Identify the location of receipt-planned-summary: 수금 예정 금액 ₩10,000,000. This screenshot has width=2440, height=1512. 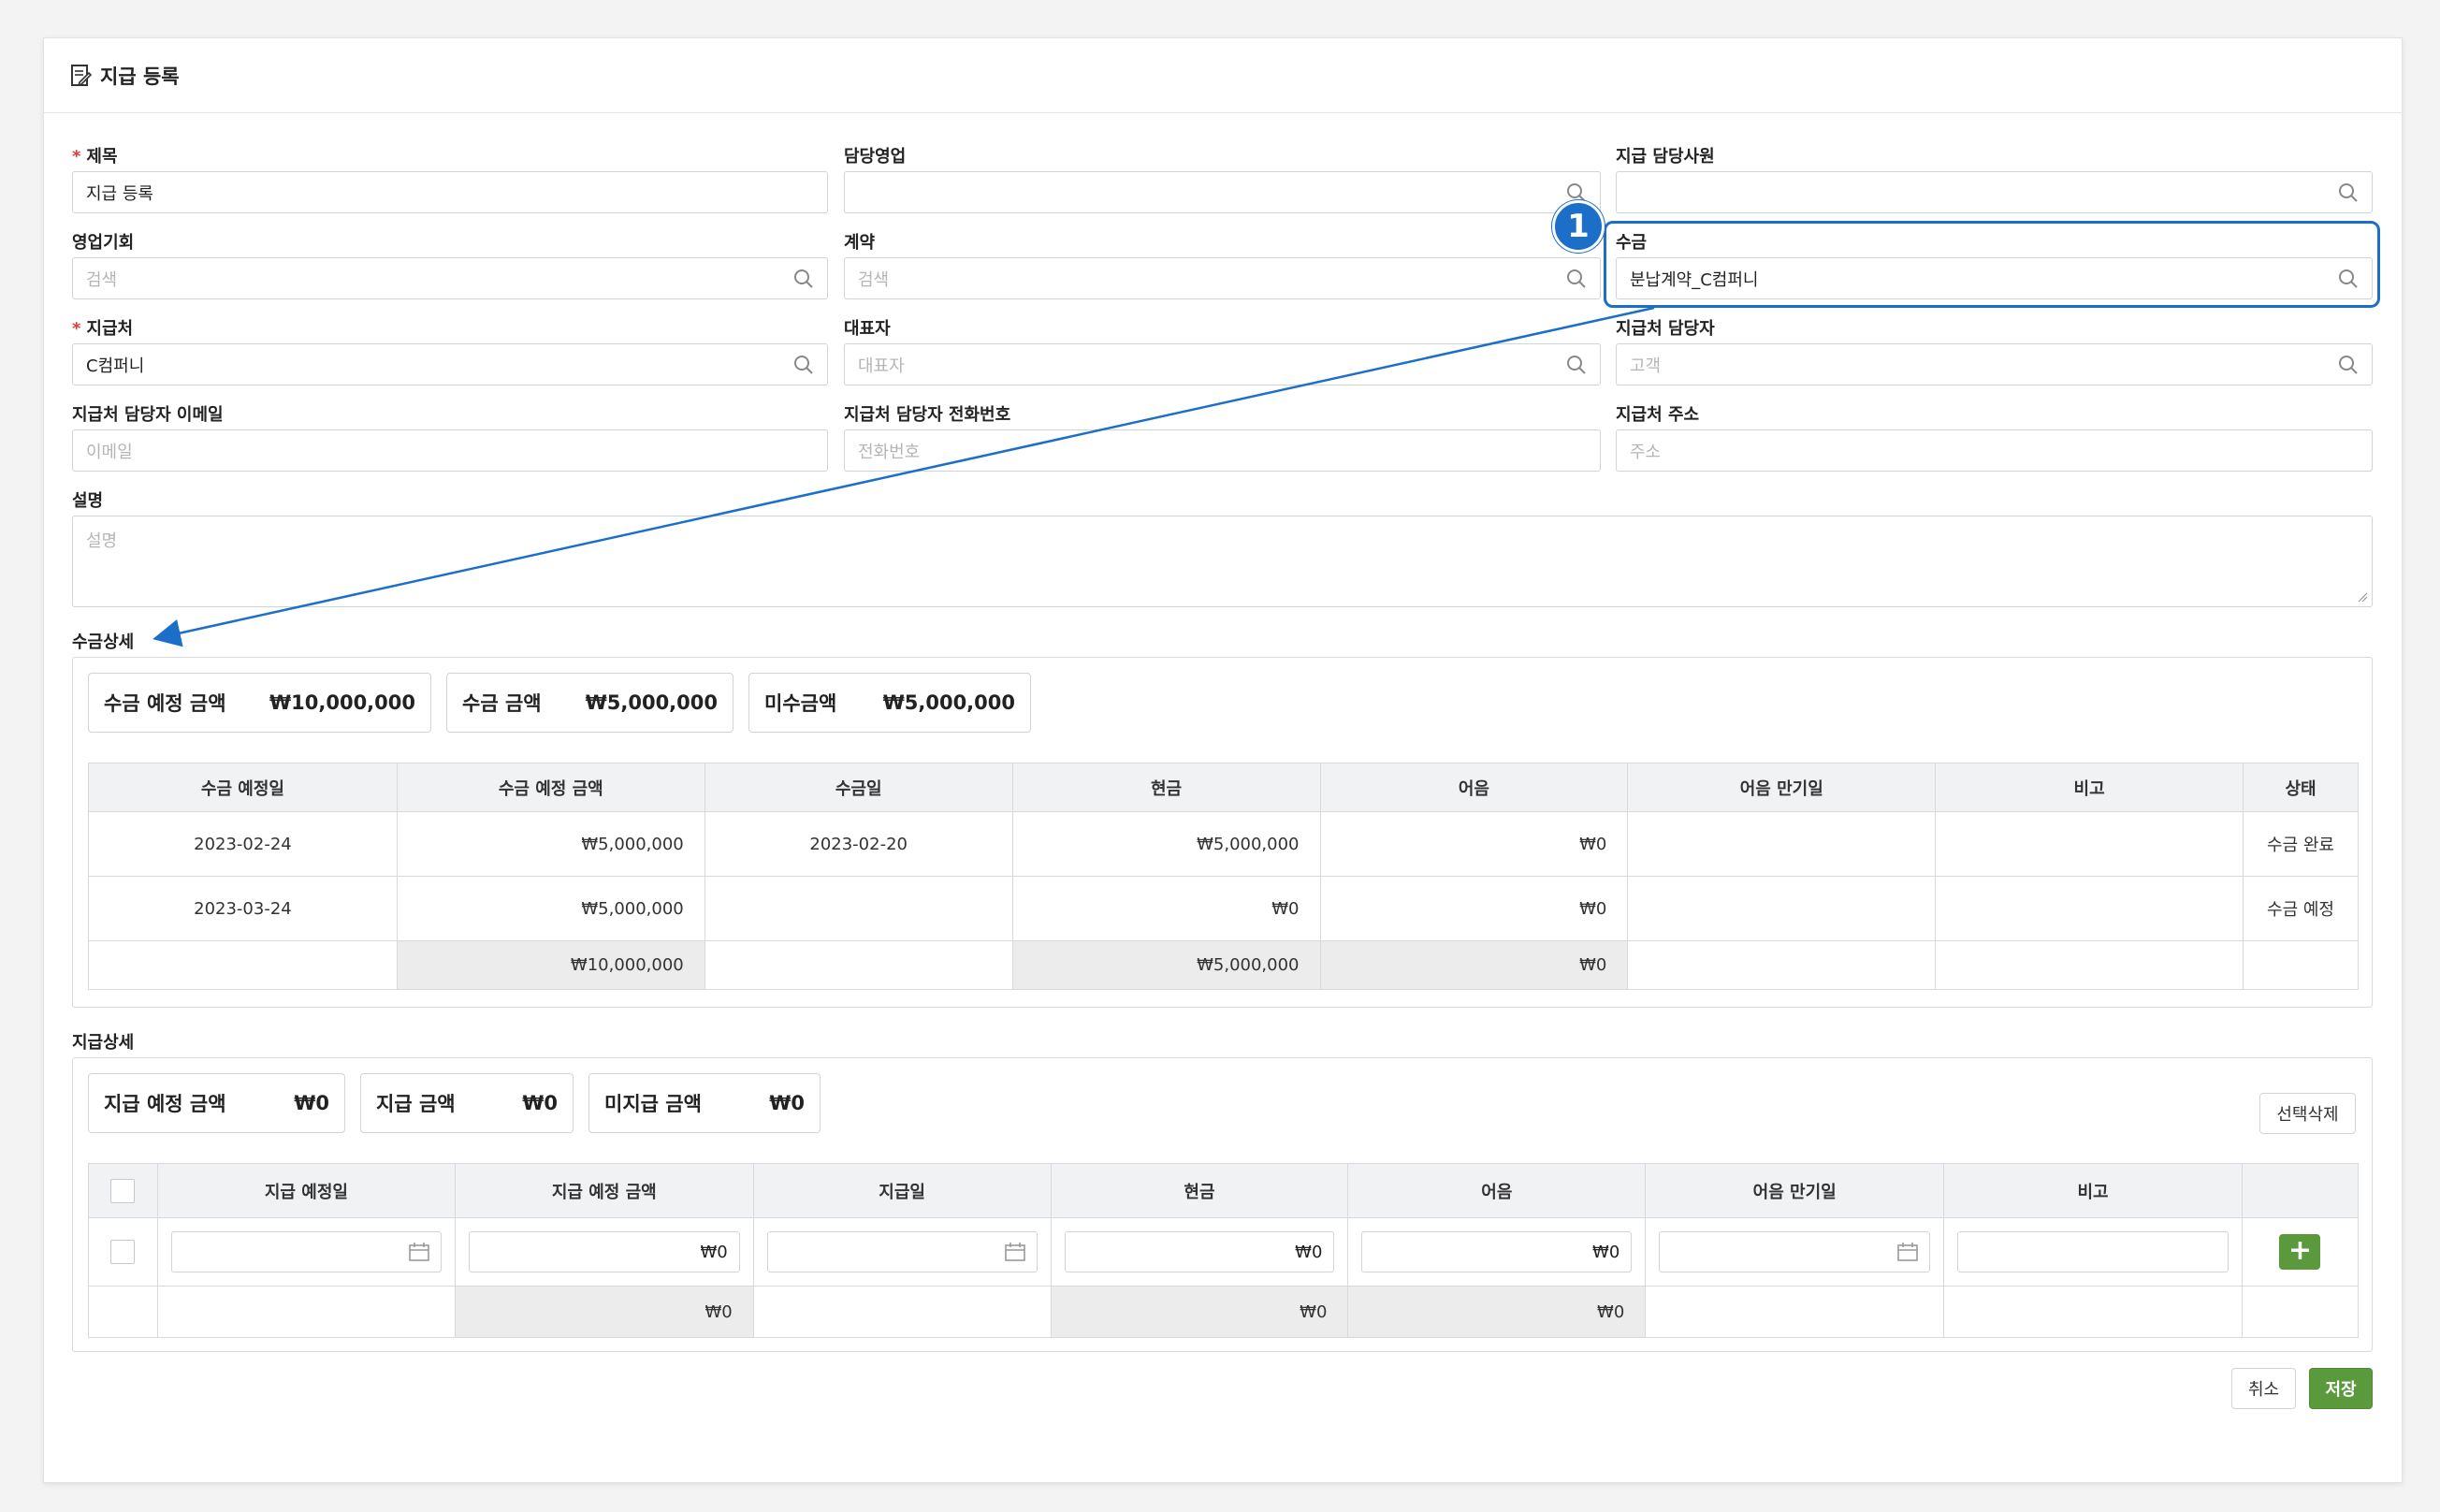
(260, 703).